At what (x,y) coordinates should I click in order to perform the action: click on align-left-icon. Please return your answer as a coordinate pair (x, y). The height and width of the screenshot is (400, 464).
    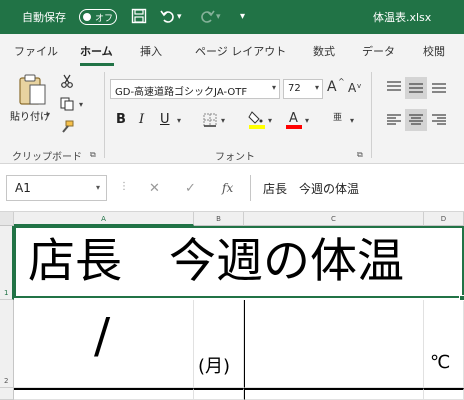
    Looking at the image, I should click on (394, 120).